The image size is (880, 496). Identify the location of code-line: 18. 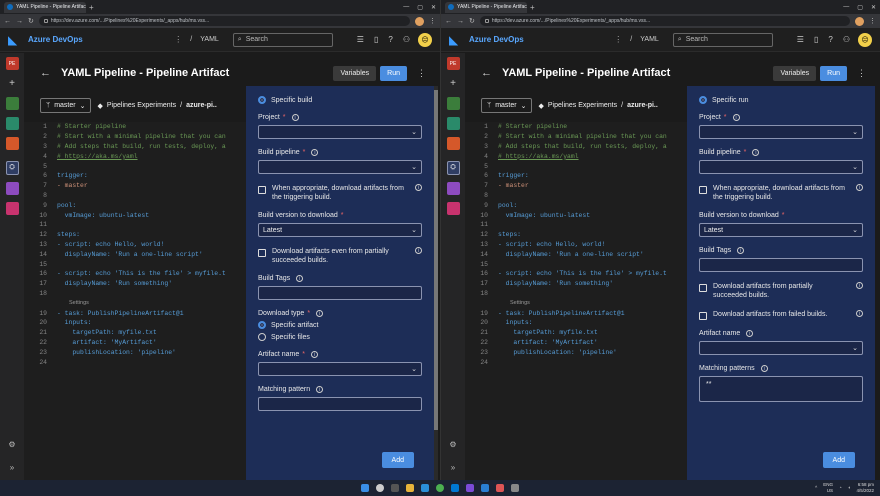
(576, 294).